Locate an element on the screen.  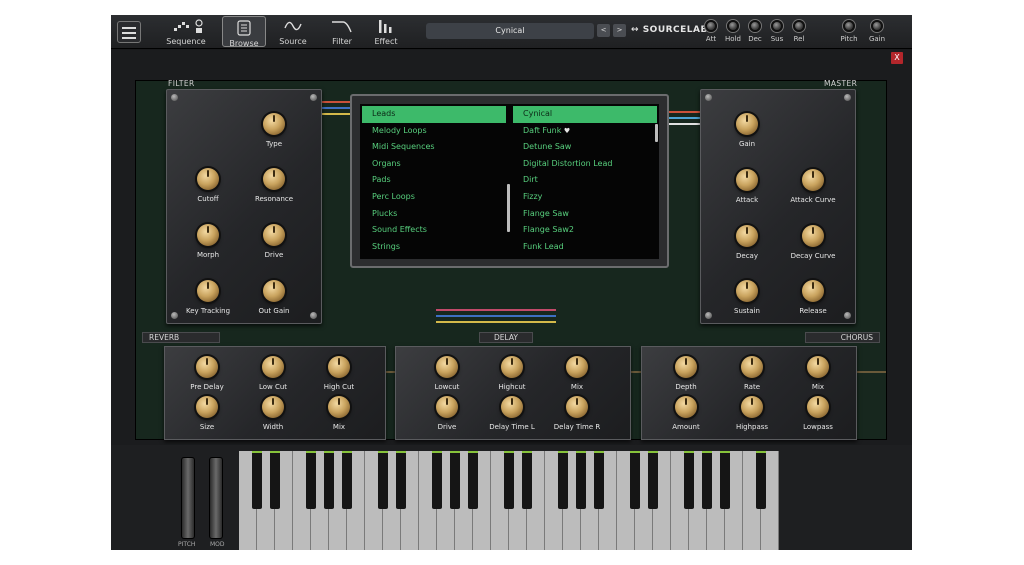
preset-item-cynical: Cynical is located at coordinates (585, 114).